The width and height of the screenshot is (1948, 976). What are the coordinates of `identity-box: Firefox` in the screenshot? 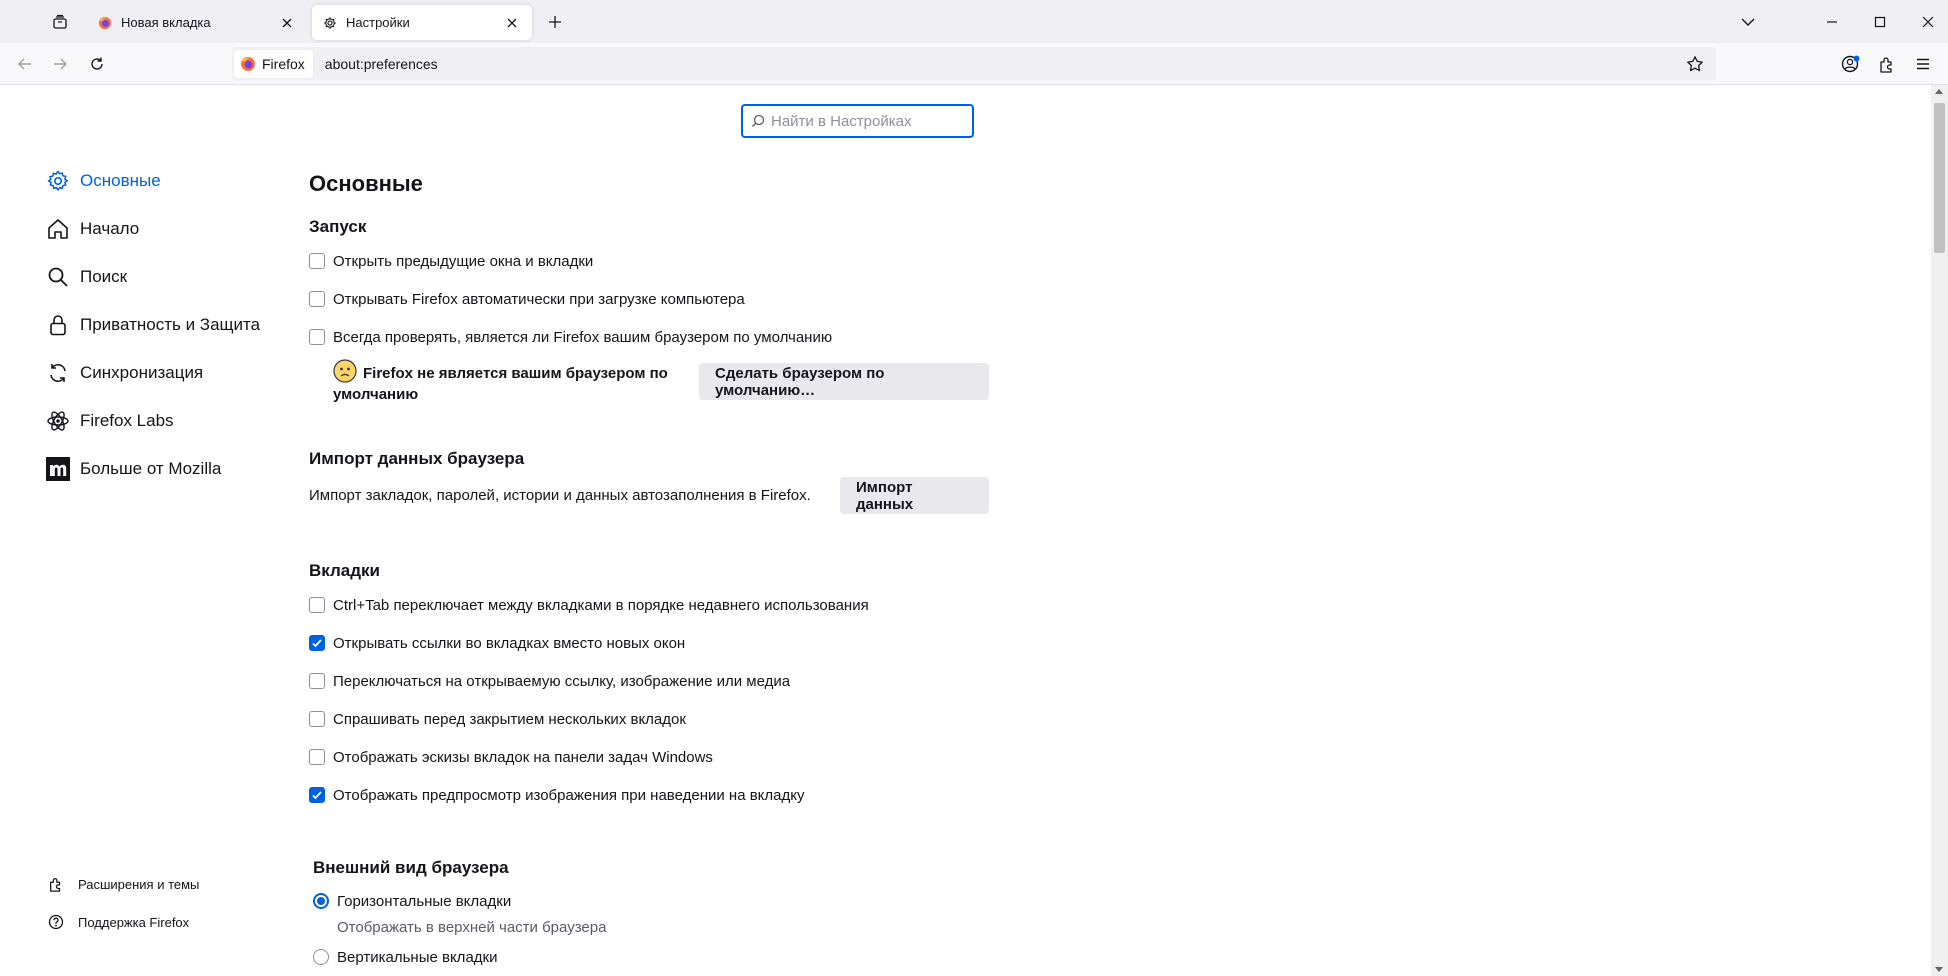 It's located at (273, 64).